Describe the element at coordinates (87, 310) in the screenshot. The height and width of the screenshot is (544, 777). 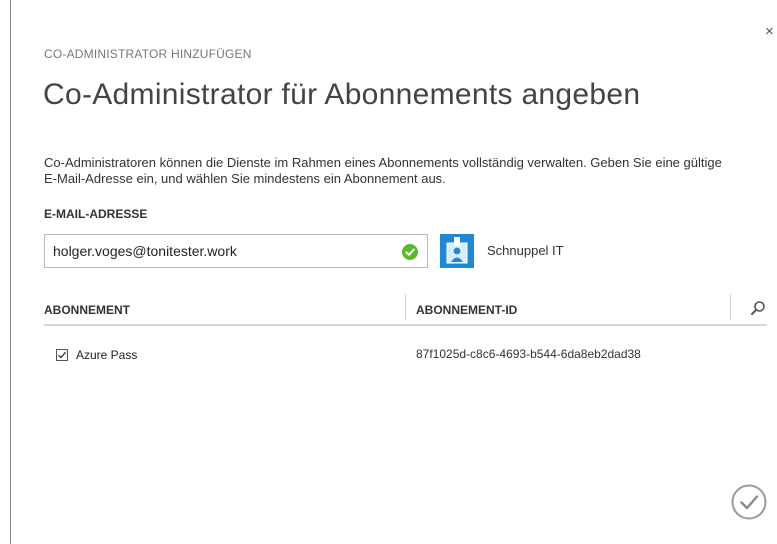
I see `column-header-subscription: ABONNEMENT` at that location.